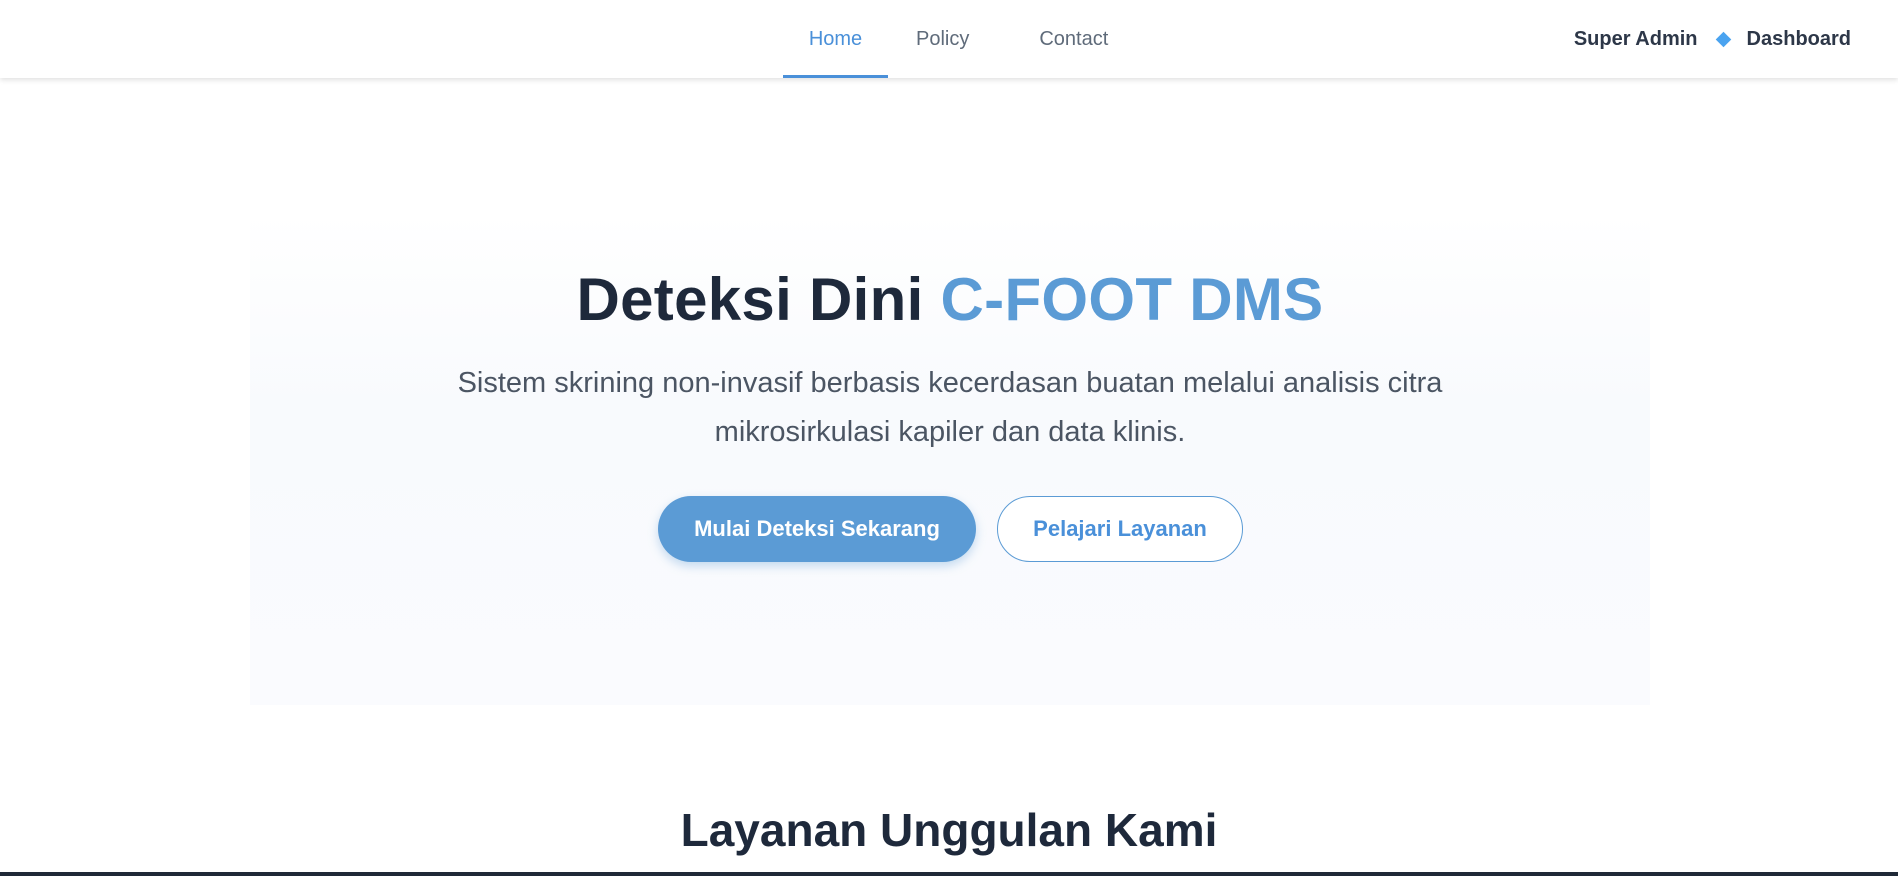 The image size is (1898, 876). I want to click on user-area: Super Admin Dashboard, so click(1712, 39).